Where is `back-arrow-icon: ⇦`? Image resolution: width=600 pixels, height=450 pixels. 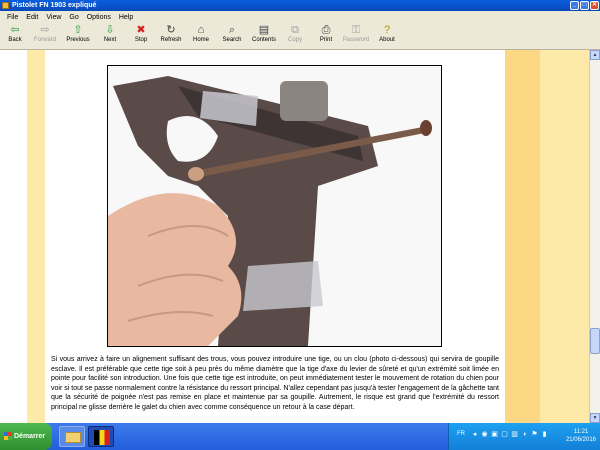
back-arrow-icon: ⇦ is located at coordinates (15, 30).